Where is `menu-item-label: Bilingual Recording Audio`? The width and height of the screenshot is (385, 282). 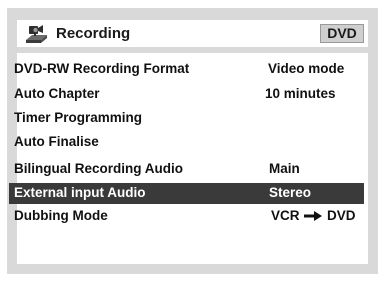 menu-item-label: Bilingual Recording Audio is located at coordinates (98, 168).